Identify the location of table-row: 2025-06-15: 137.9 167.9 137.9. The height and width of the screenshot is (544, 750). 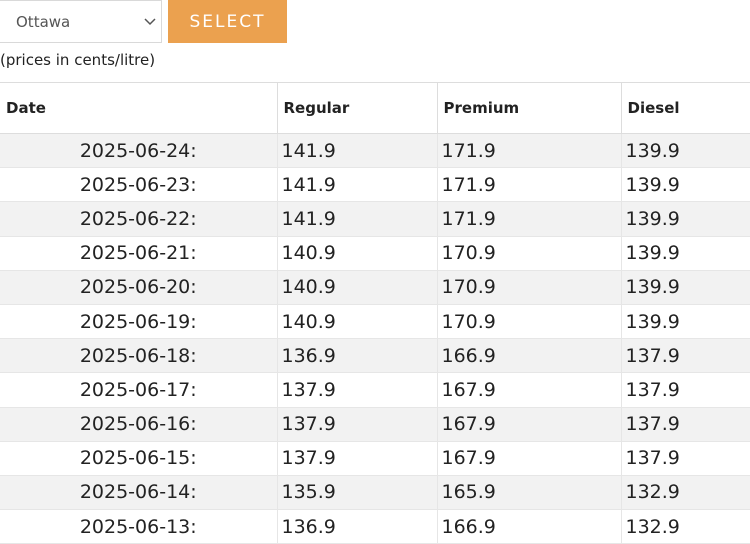
(375, 458).